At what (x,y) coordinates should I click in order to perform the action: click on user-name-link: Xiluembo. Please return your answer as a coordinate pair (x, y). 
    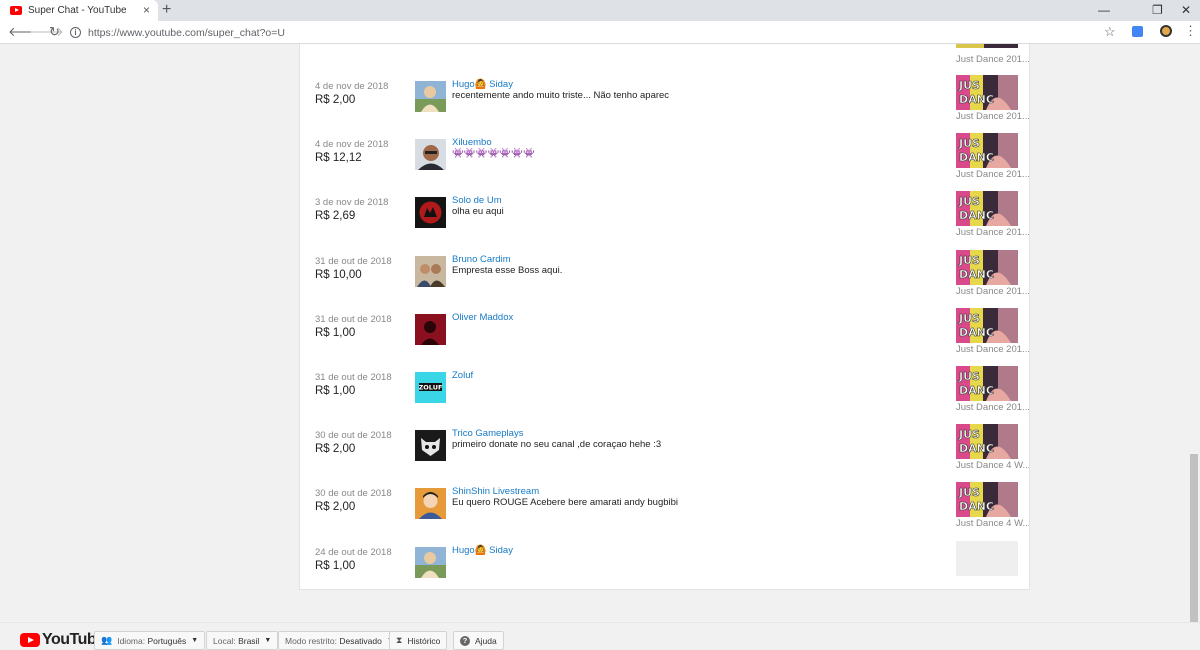
    Looking at the image, I should click on (472, 142).